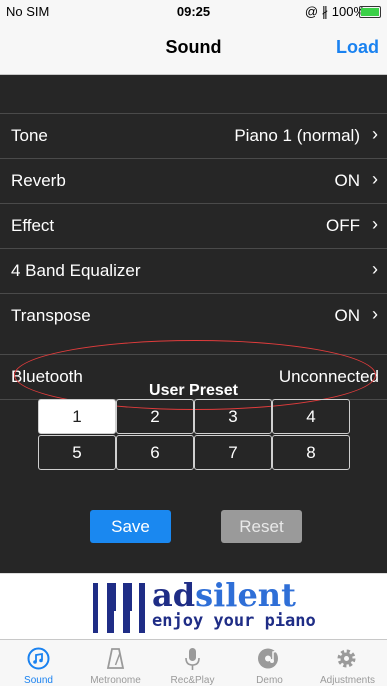  What do you see at coordinates (155, 452) in the screenshot?
I see `preset-slot-6: 6` at bounding box center [155, 452].